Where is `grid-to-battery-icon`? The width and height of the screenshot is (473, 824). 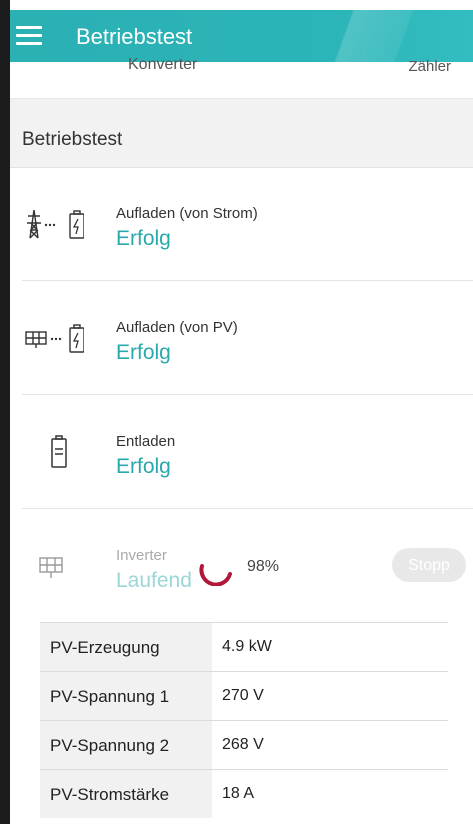
grid-to-battery-icon is located at coordinates (55, 224).